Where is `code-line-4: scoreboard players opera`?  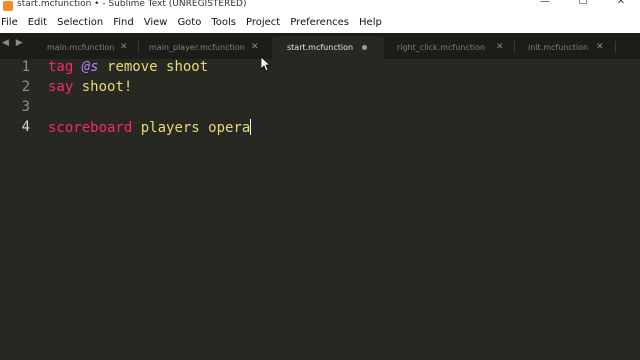
code-line-4: scoreboard players opera is located at coordinates (150, 127).